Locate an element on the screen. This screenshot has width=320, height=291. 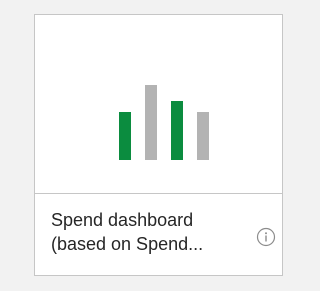
tile-title-line-1: Spend dashboard is located at coordinates (122, 220).